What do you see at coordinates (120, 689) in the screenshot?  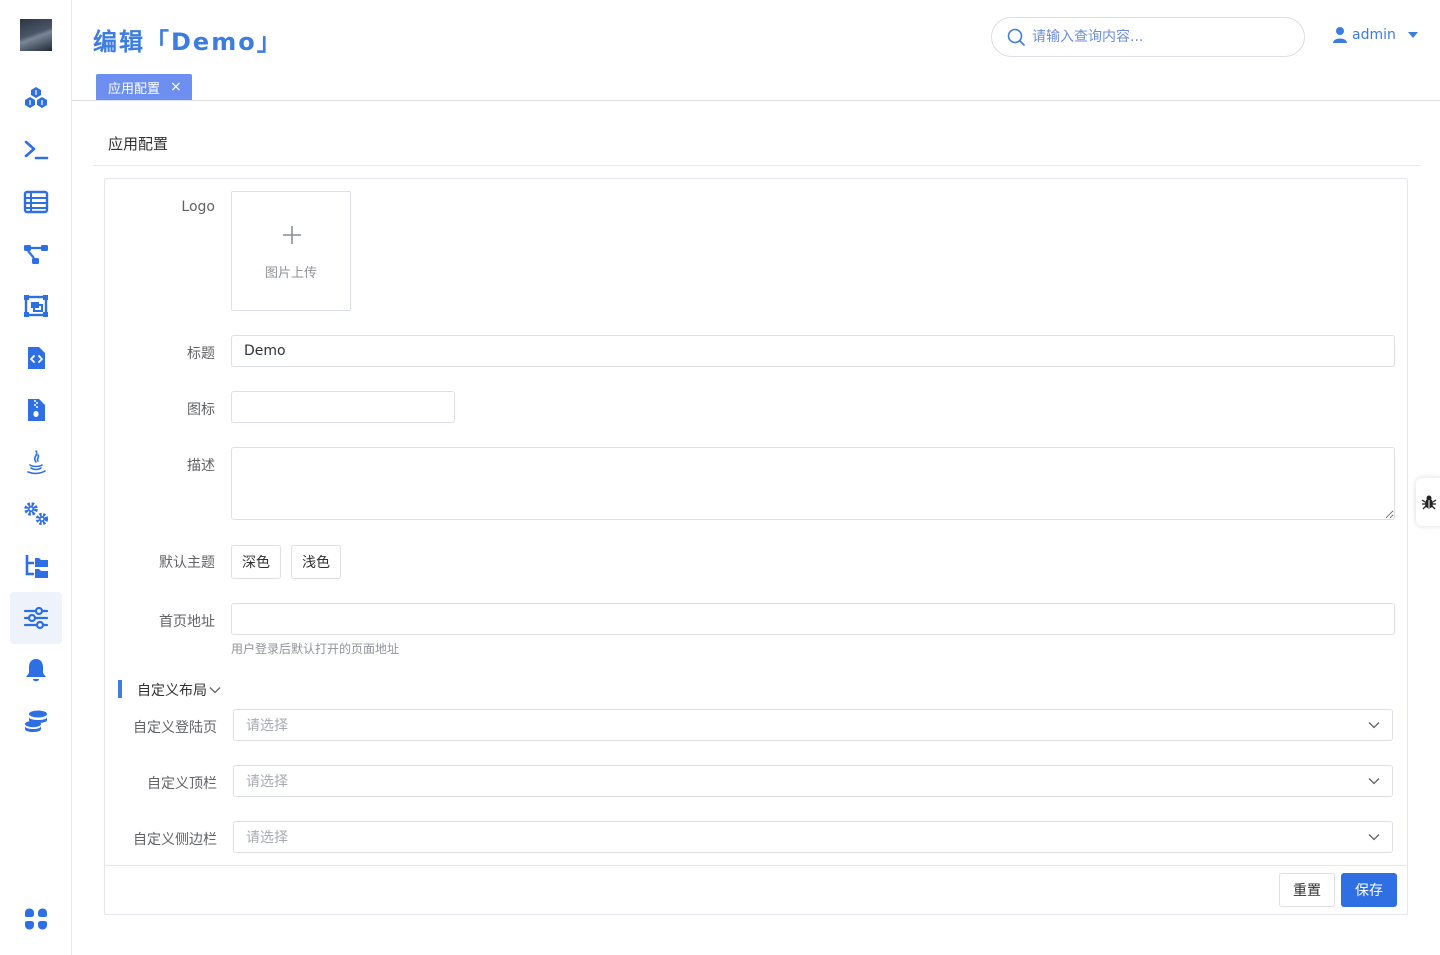 I see `group-marker` at bounding box center [120, 689].